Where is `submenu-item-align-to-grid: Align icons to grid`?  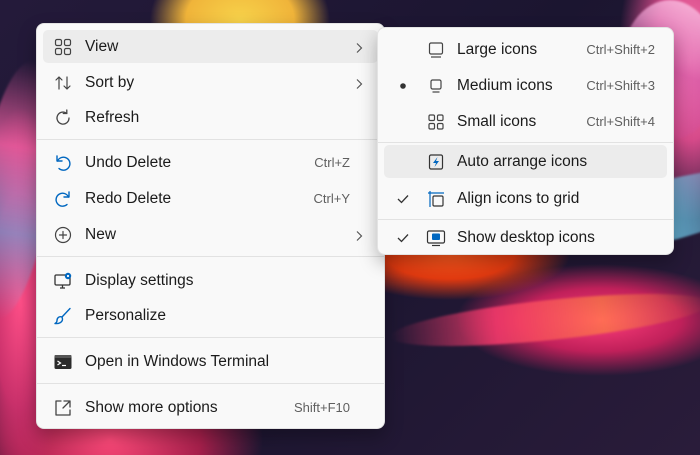
submenu-item-align-to-grid: Align icons to grid is located at coordinates (525, 198).